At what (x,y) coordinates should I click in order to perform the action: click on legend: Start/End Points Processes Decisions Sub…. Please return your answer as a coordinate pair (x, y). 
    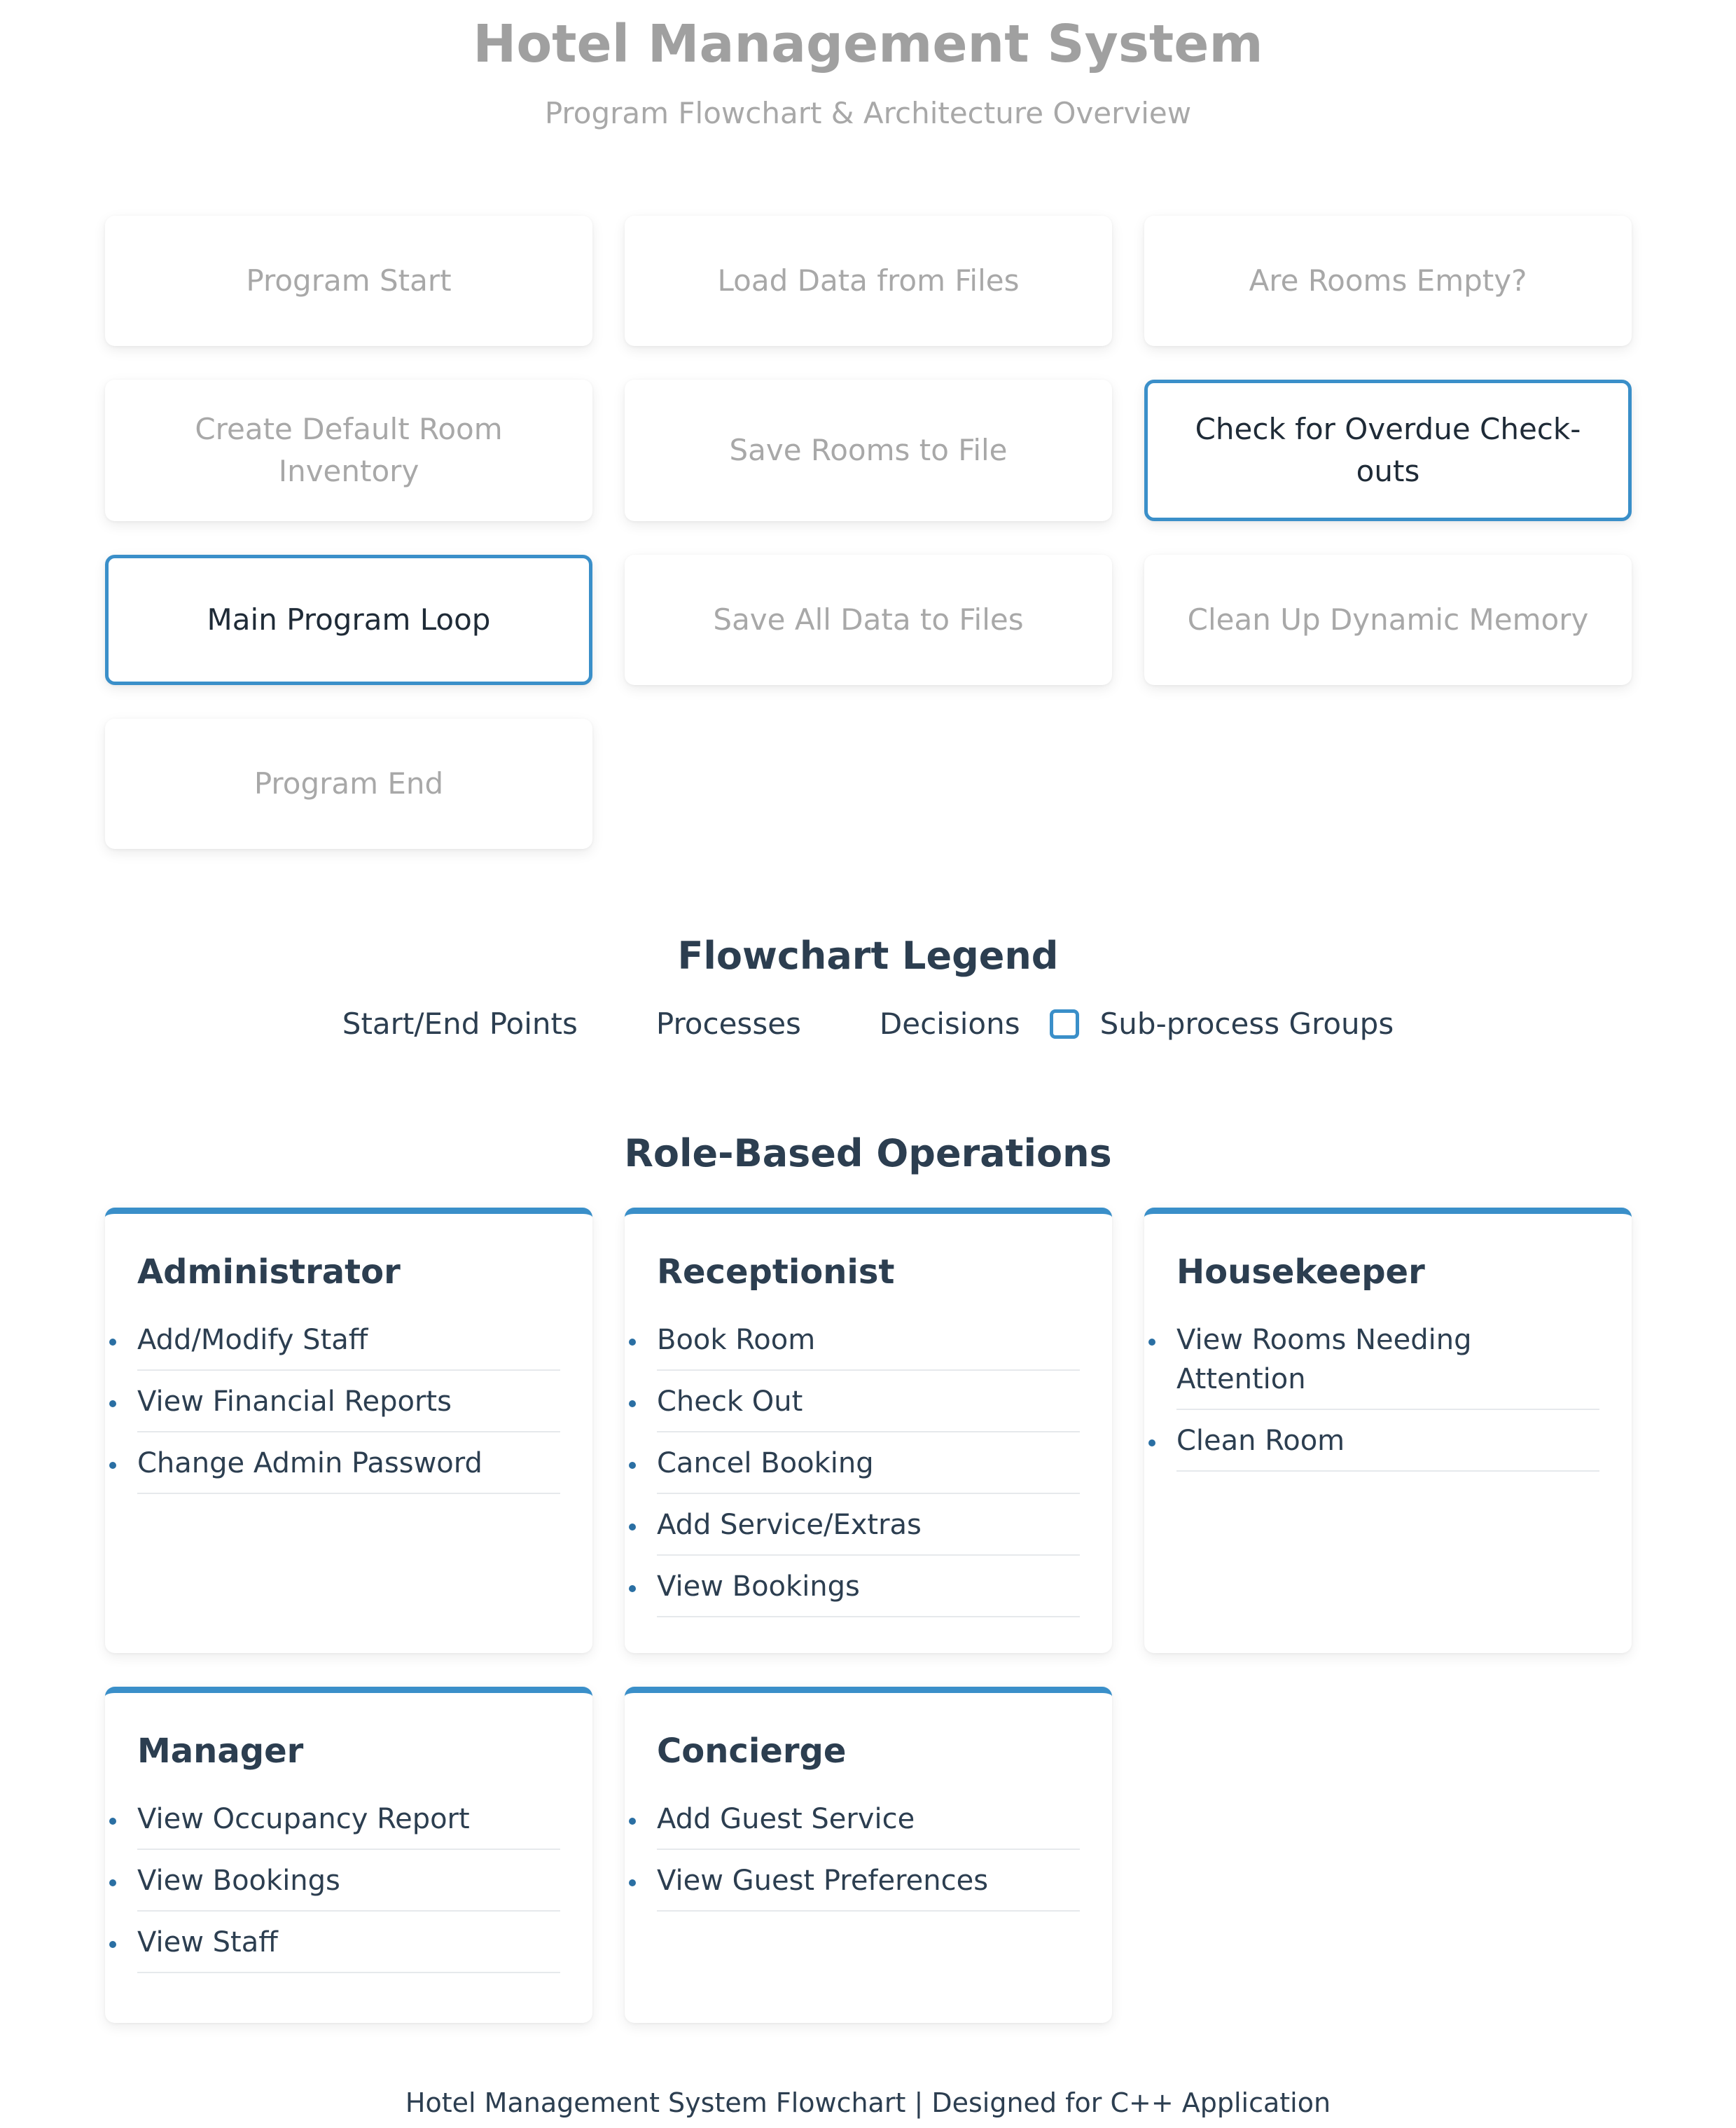
    Looking at the image, I should click on (868, 1024).